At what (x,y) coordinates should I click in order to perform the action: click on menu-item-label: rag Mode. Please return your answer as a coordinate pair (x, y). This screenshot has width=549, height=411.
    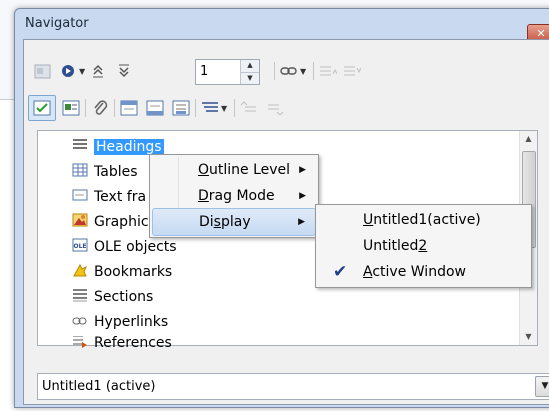
    Looking at the image, I should click on (241, 196).